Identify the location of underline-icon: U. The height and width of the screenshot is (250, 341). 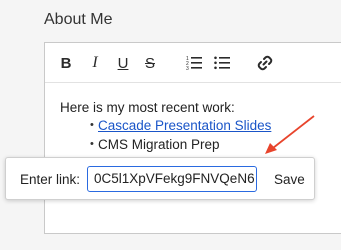
(123, 63).